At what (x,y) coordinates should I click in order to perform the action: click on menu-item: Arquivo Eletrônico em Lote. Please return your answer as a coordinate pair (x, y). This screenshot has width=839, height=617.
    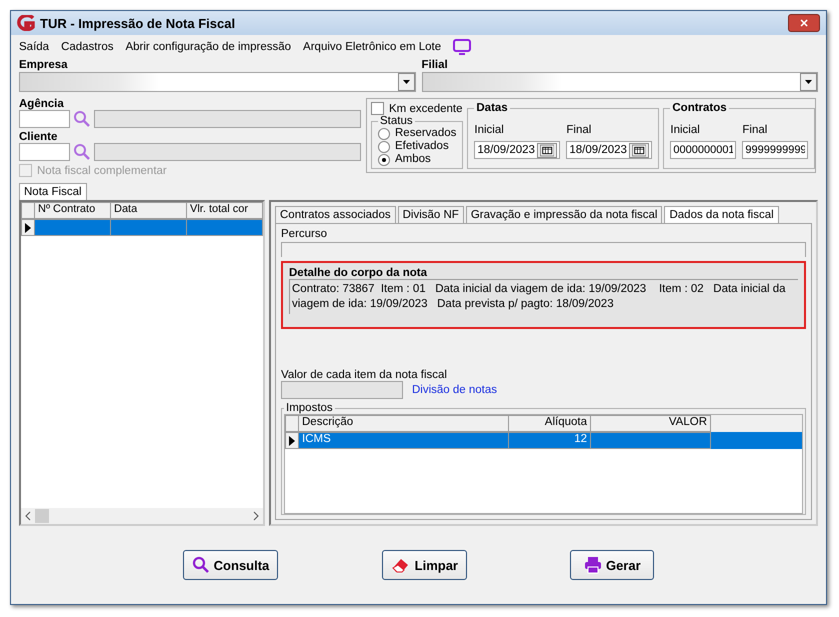
    Looking at the image, I should click on (372, 47).